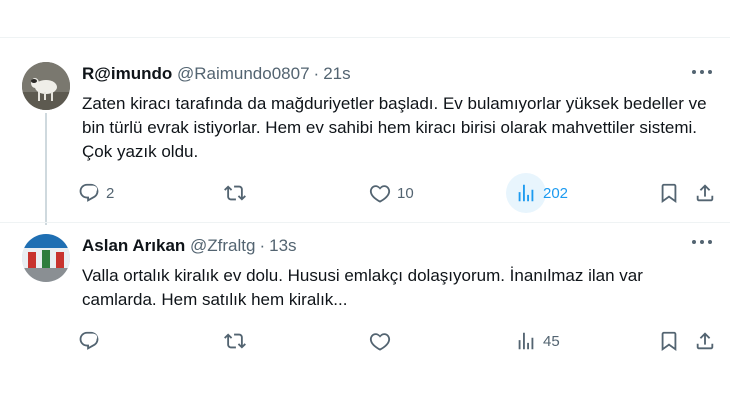  I want to click on like-button, so click(383, 341).